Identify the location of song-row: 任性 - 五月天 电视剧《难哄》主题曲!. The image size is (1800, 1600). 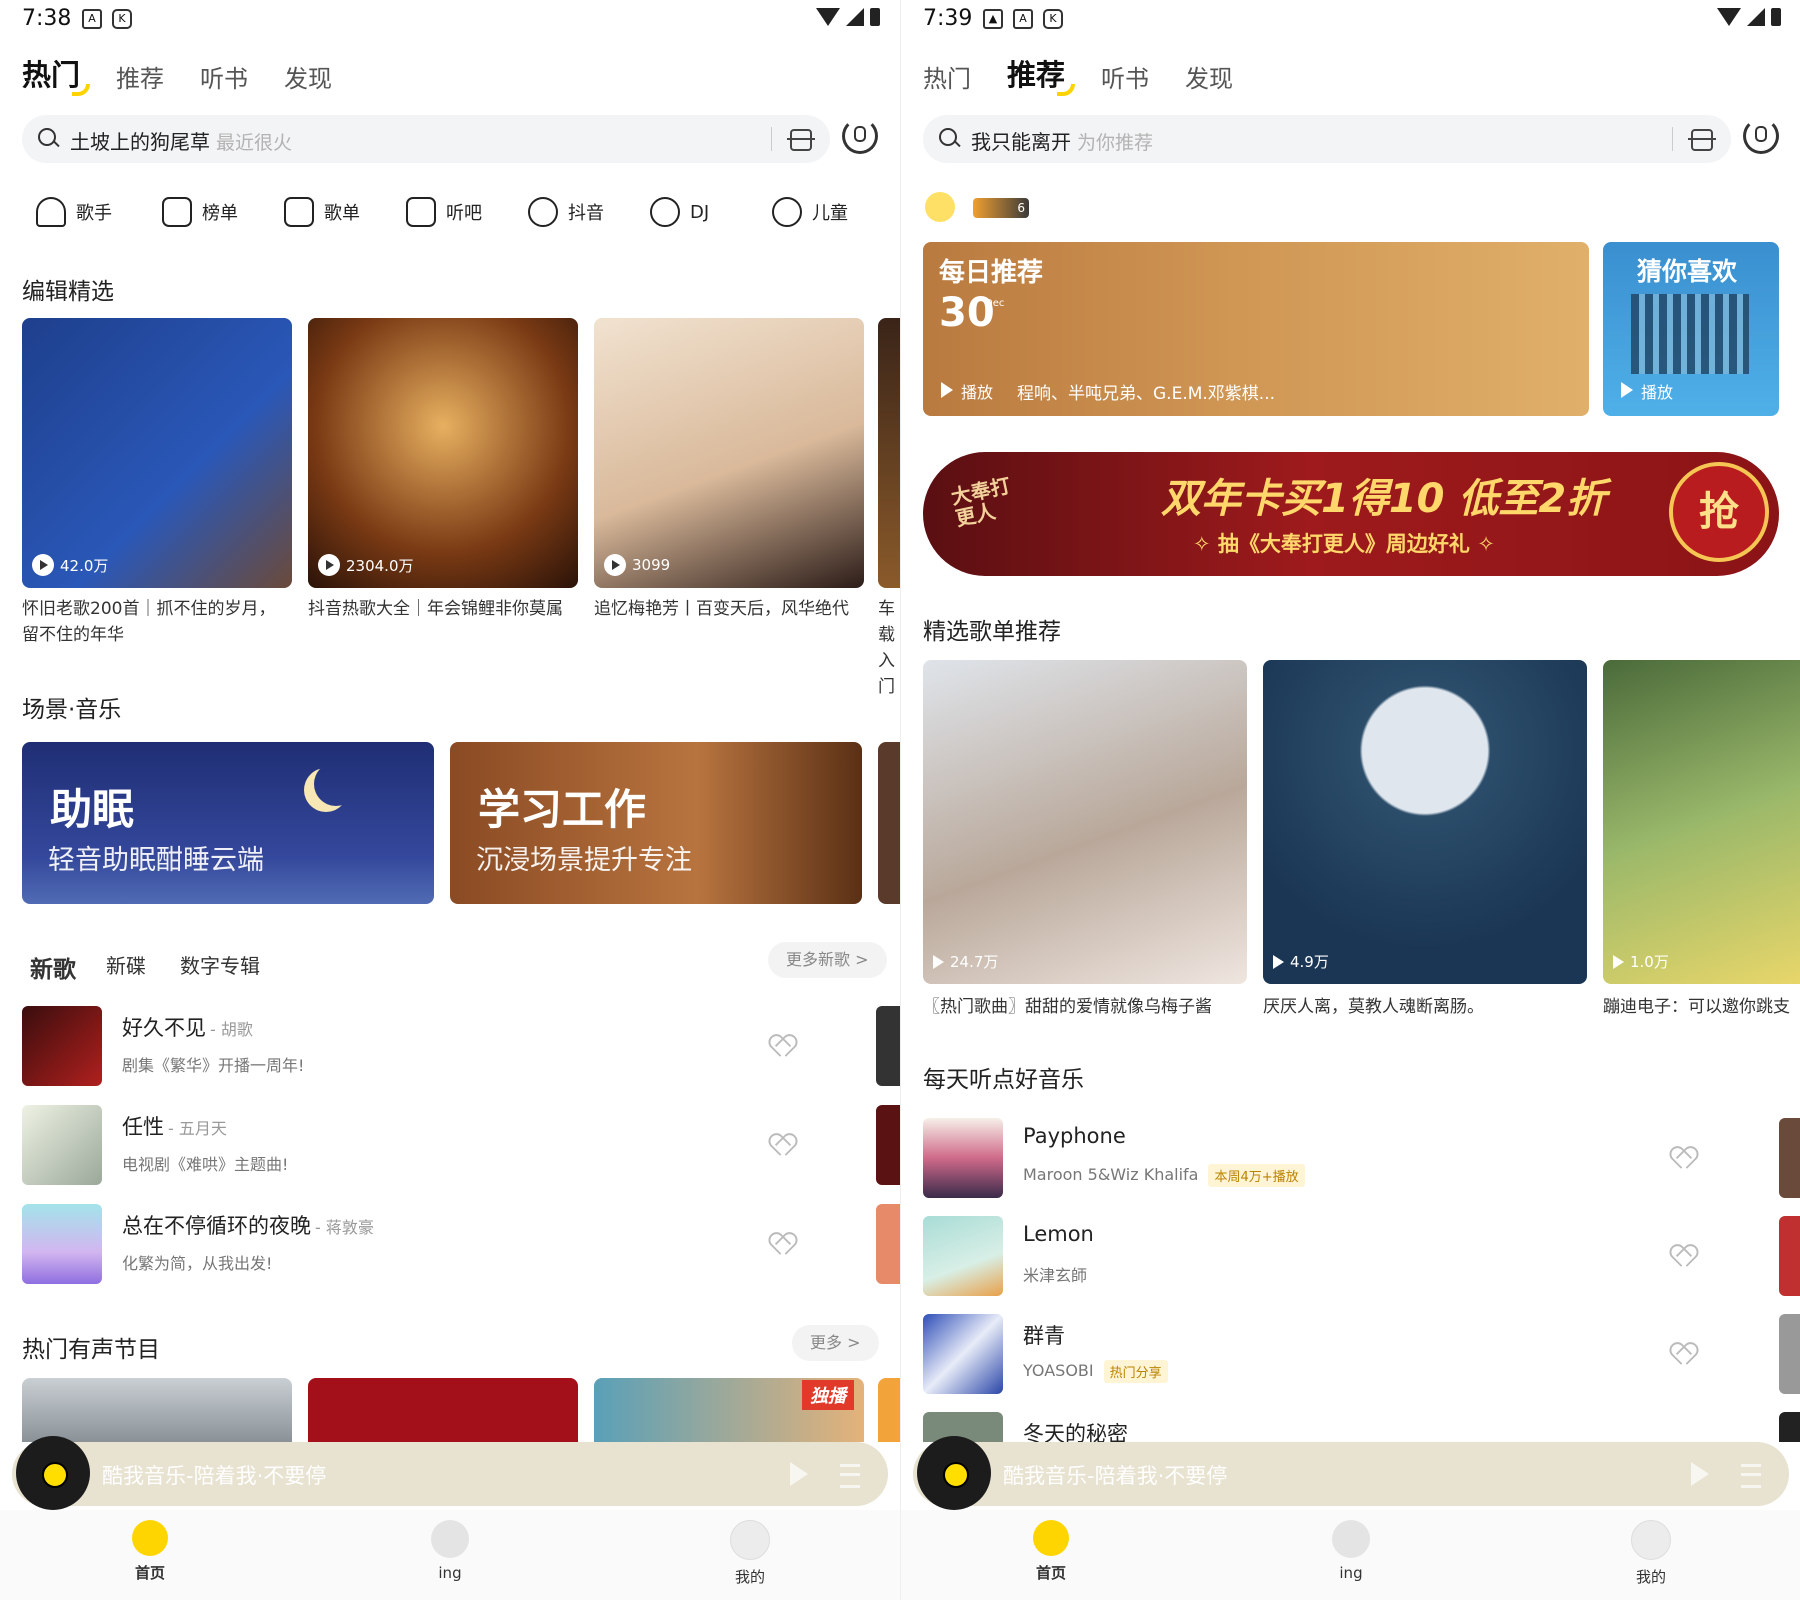
(422, 1146).